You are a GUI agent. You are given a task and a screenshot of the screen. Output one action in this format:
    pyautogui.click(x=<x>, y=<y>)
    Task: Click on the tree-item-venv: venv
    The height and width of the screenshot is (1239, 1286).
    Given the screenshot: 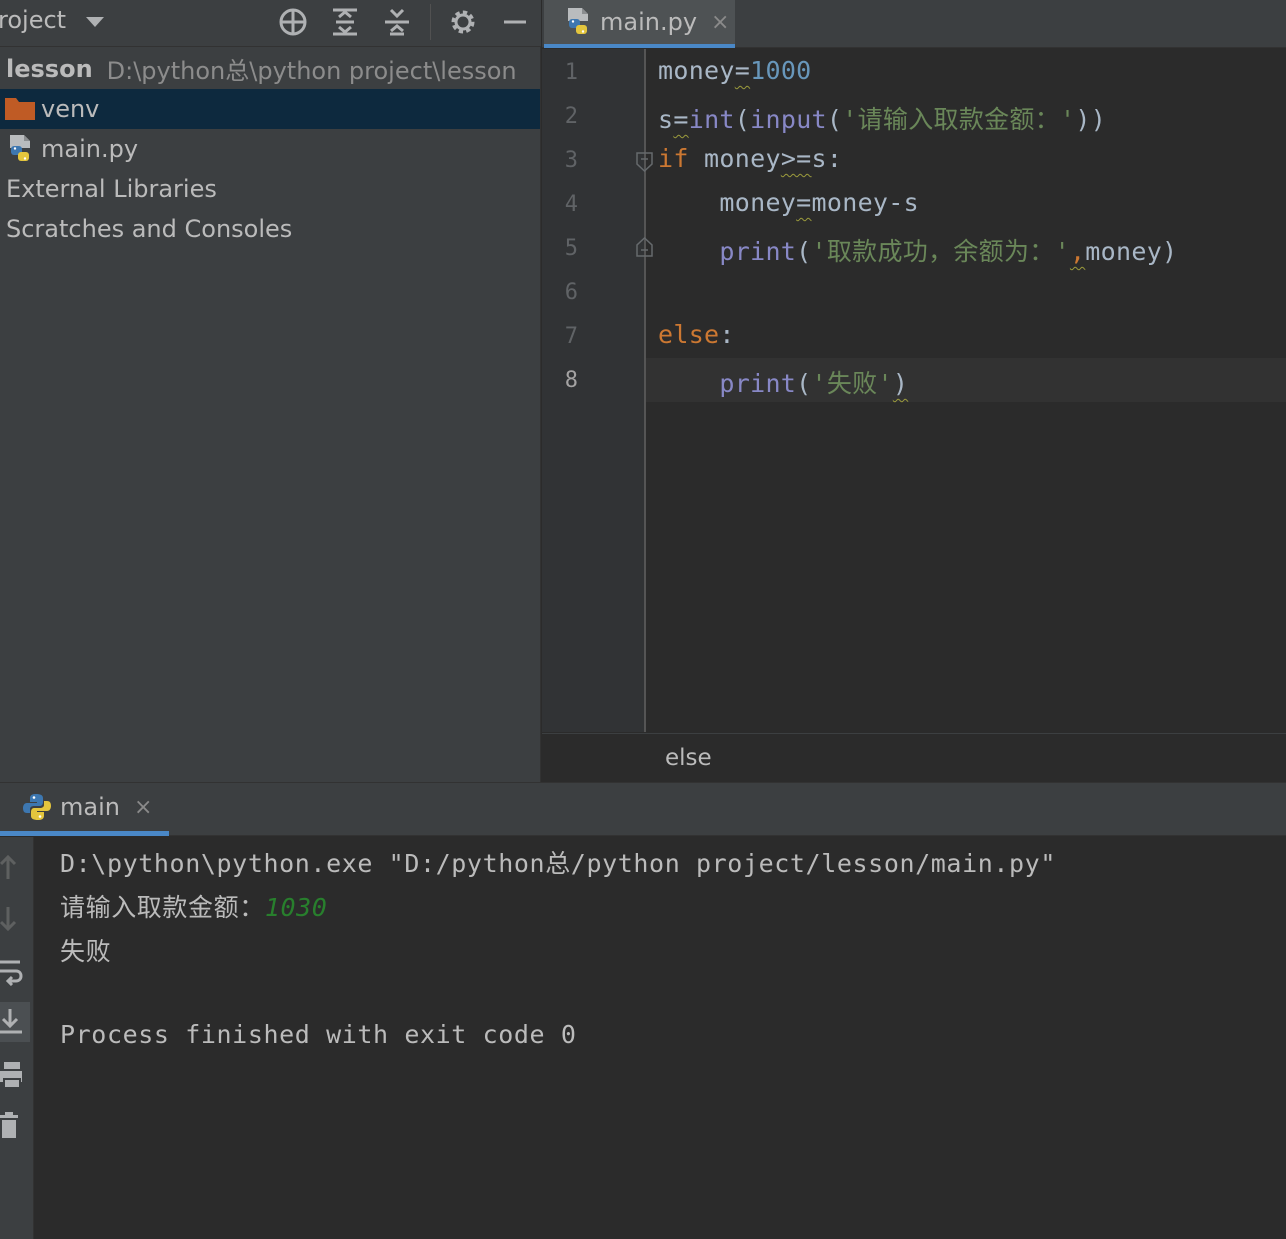 What is the action you would take?
    pyautogui.click(x=270, y=109)
    